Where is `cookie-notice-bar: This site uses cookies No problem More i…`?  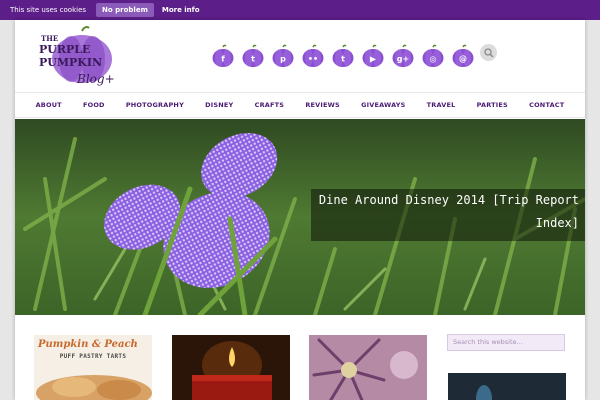
cookie-notice-bar: This site uses cookies No problem More i… is located at coordinates (300, 10).